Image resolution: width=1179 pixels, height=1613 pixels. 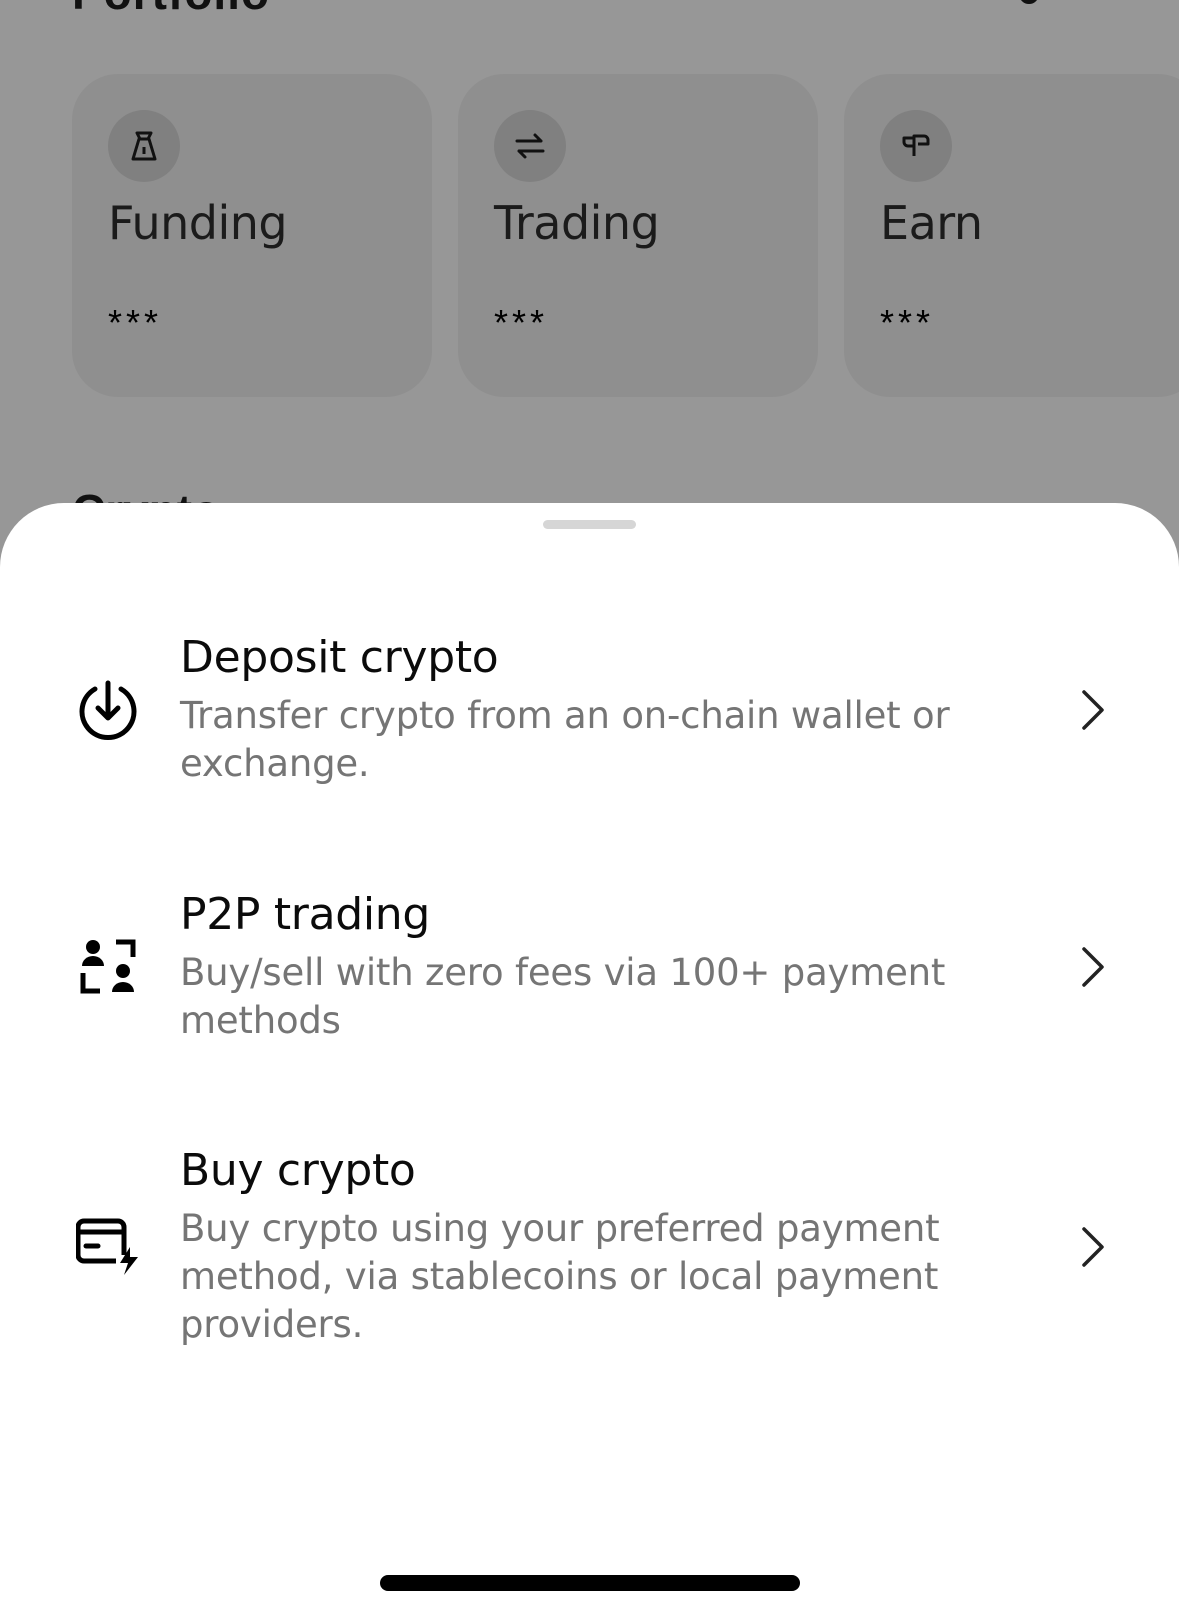 What do you see at coordinates (907, 322) in the screenshot?
I see `earn-card-value: ***` at bounding box center [907, 322].